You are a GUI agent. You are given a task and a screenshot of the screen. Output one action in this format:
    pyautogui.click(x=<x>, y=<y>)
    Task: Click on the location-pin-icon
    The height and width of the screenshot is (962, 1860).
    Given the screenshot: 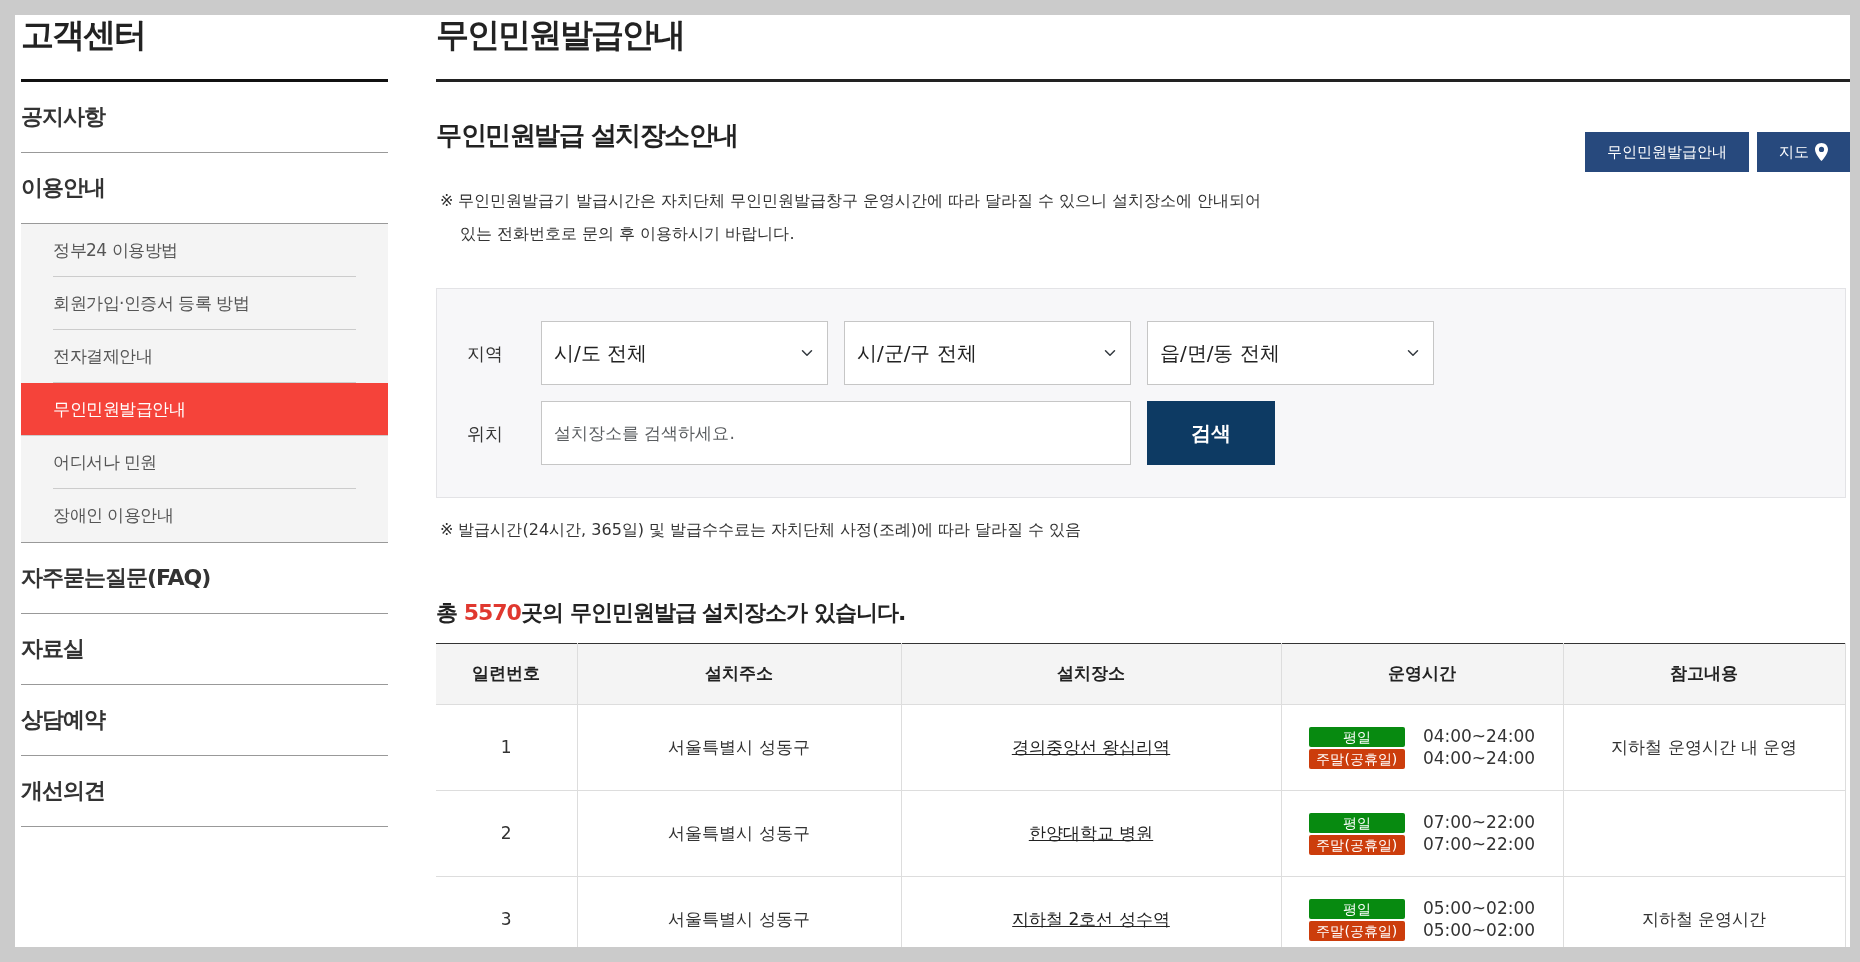 What is the action you would take?
    pyautogui.click(x=1821, y=152)
    